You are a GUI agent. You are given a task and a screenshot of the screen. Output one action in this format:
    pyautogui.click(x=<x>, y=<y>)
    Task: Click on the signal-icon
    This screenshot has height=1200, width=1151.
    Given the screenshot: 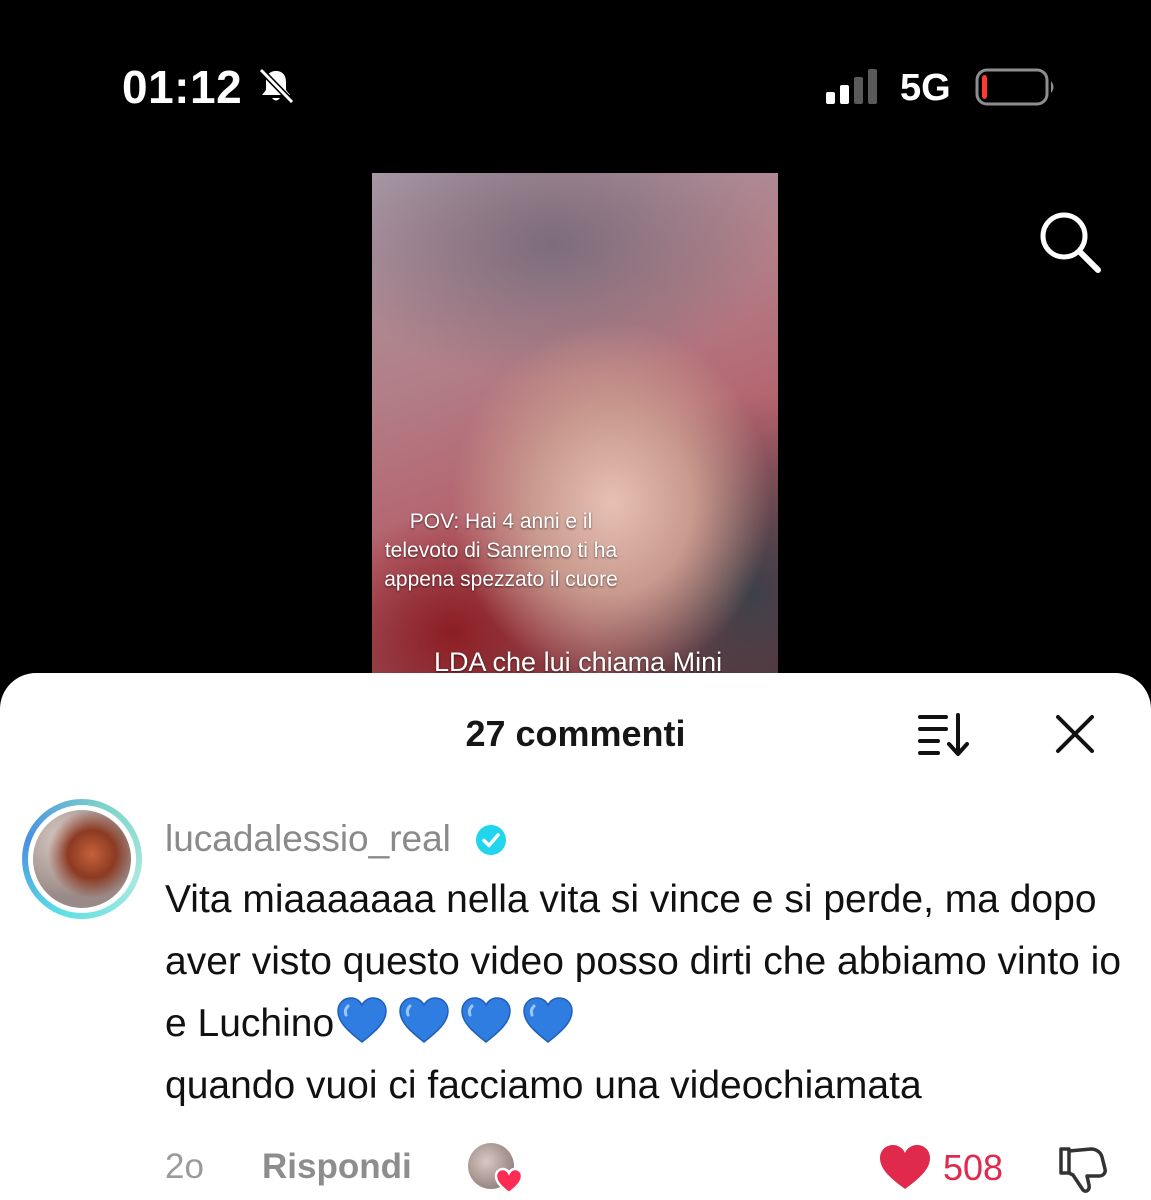 What is the action you would take?
    pyautogui.click(x=851, y=86)
    